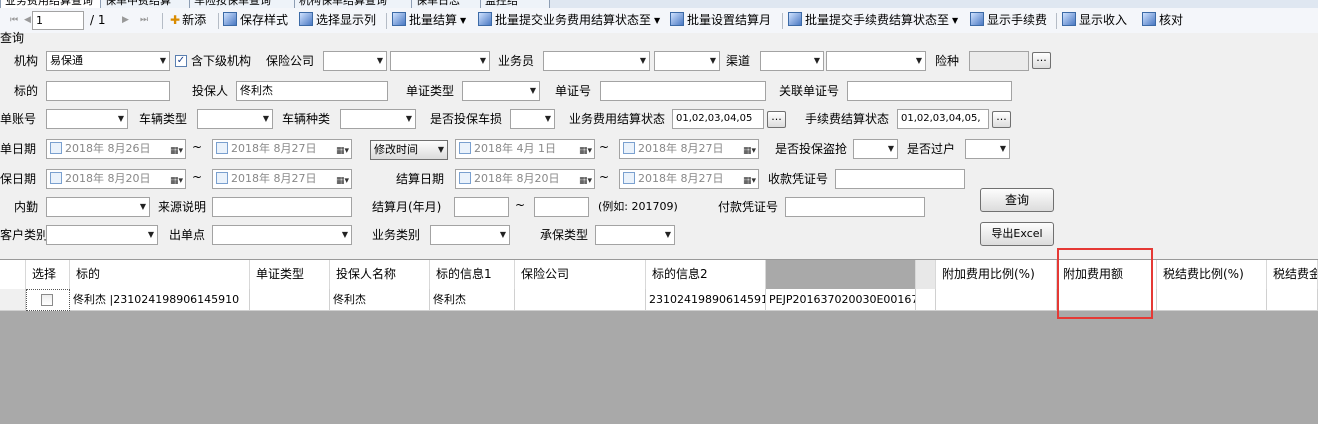  What do you see at coordinates (378, 119) in the screenshot?
I see `vehicle-kind-select` at bounding box center [378, 119].